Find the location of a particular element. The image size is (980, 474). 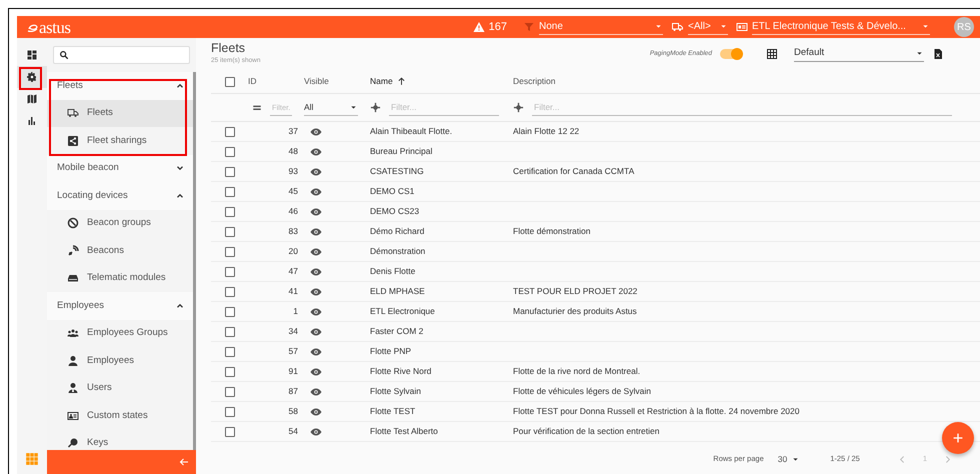

table-cell: 47 is located at coordinates (293, 271).